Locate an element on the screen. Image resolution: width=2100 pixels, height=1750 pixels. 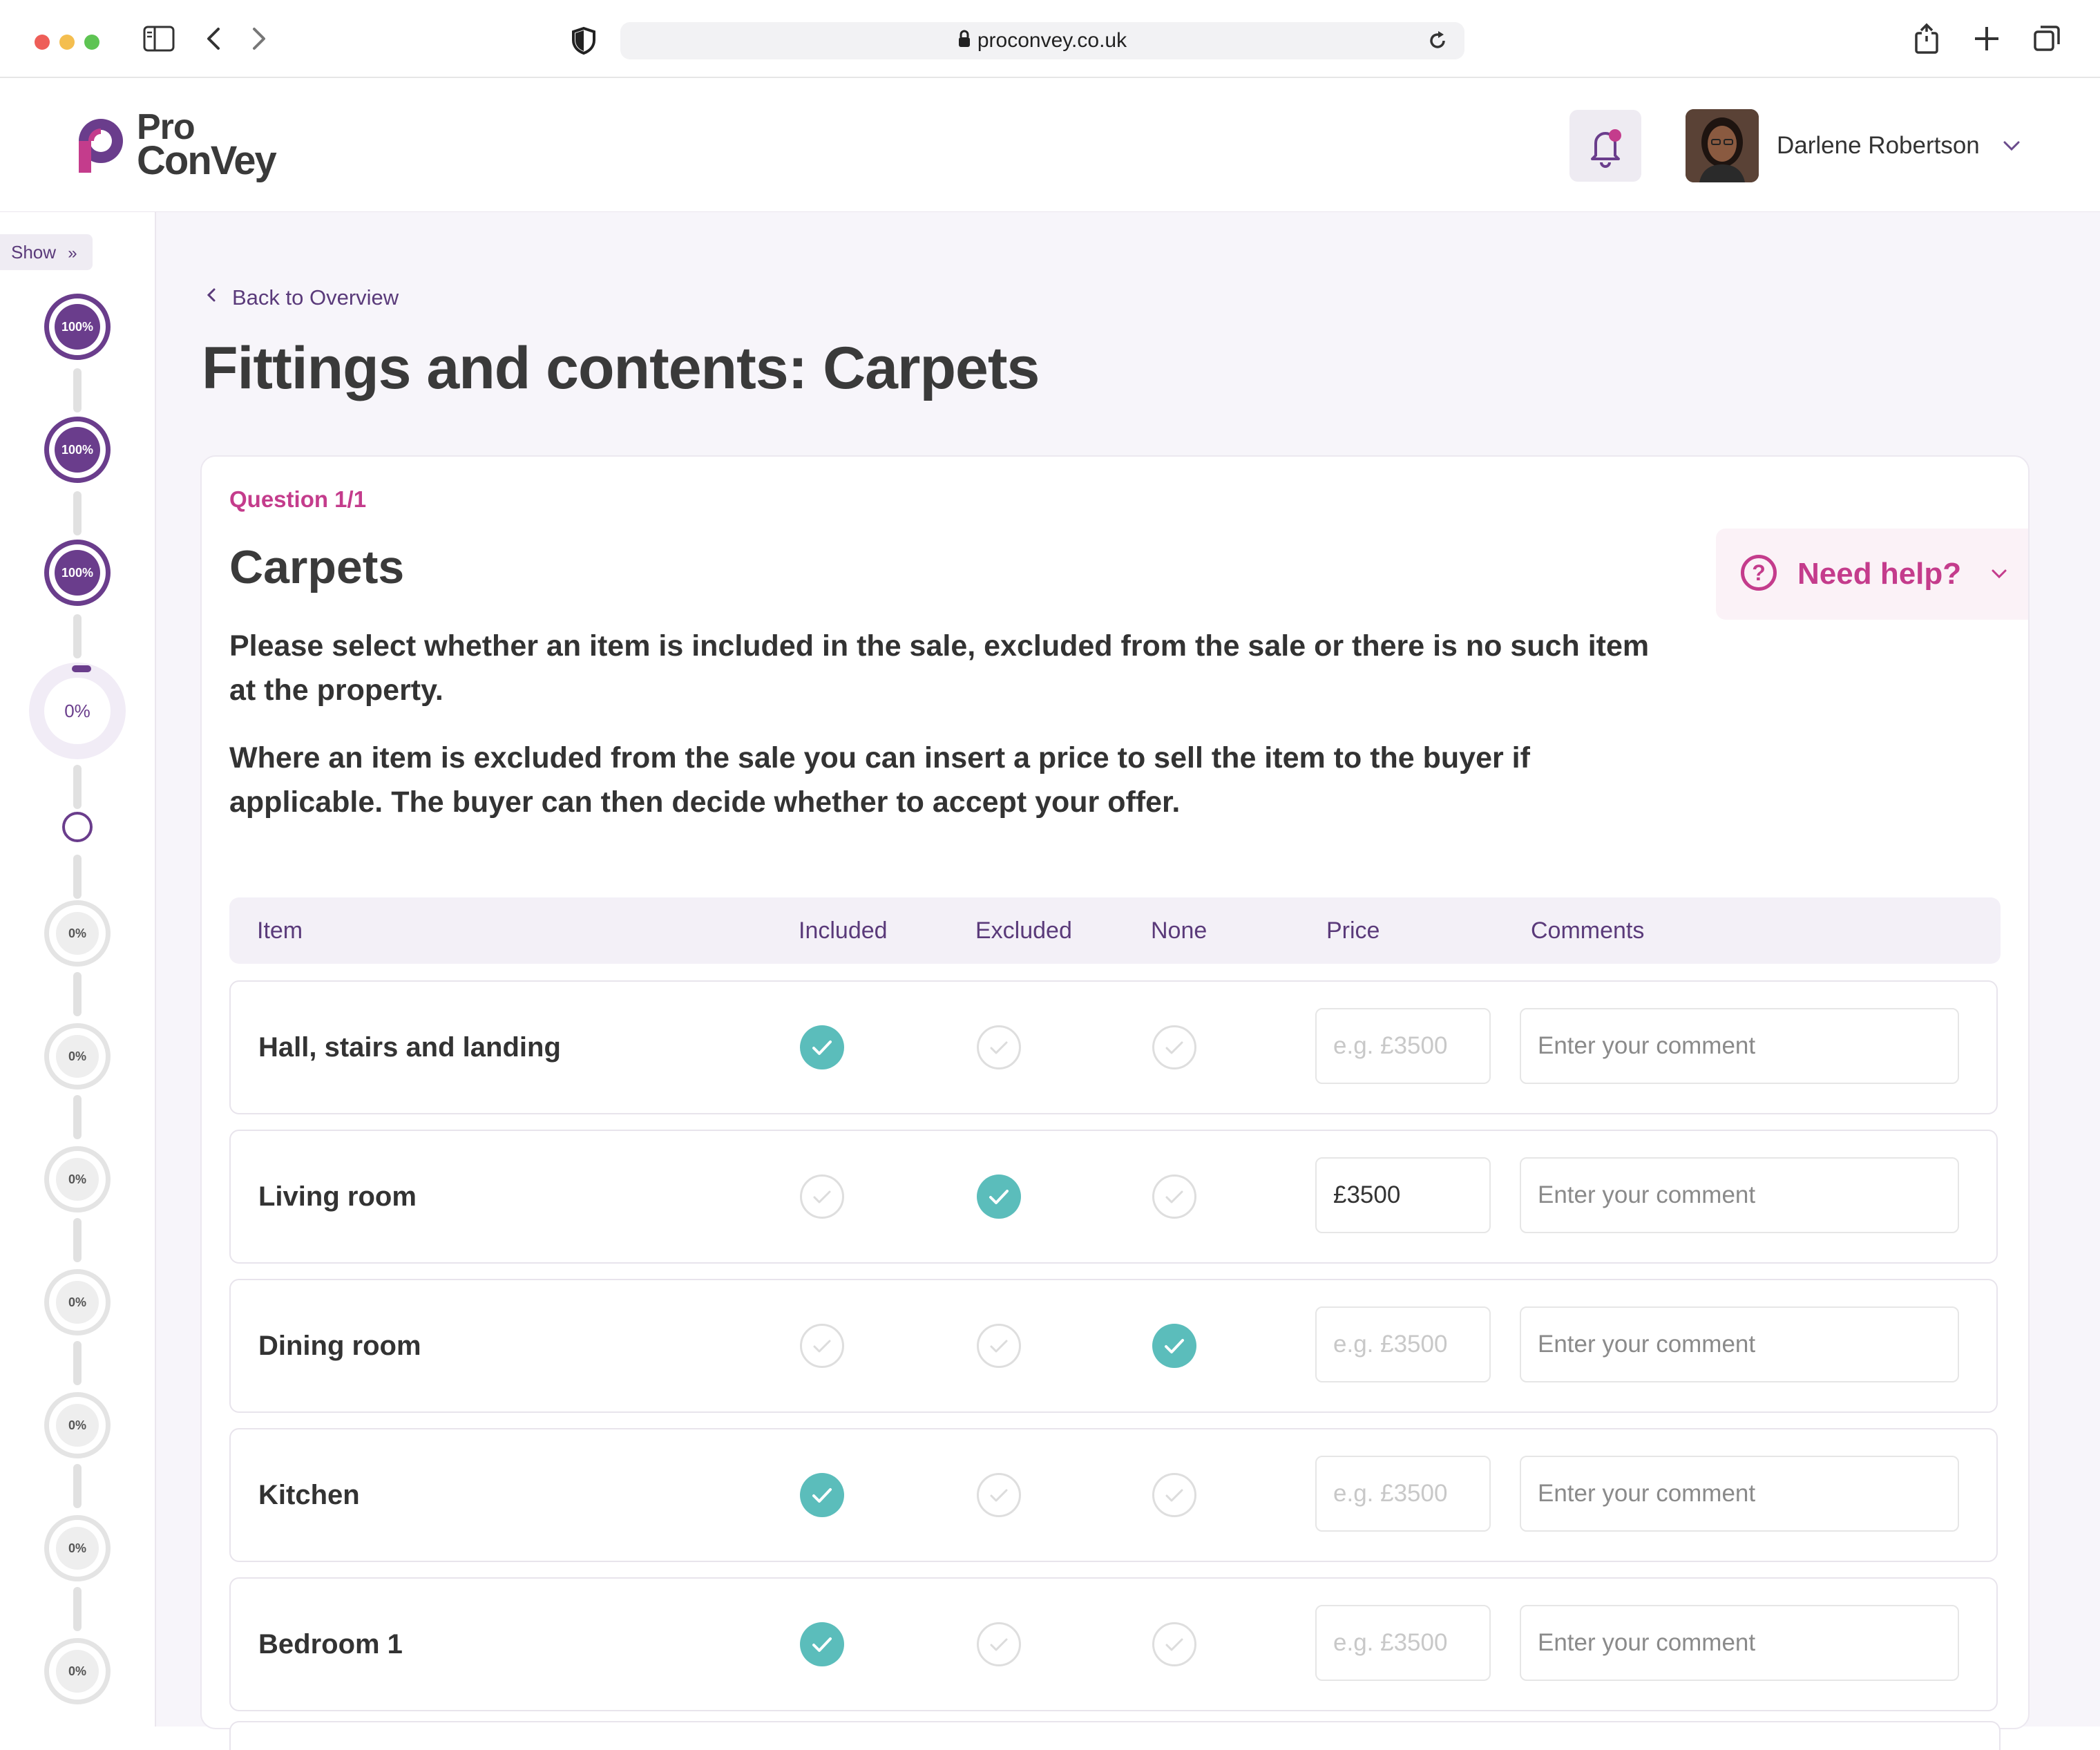
sidebar-toggle-icon is located at coordinates (158, 41).